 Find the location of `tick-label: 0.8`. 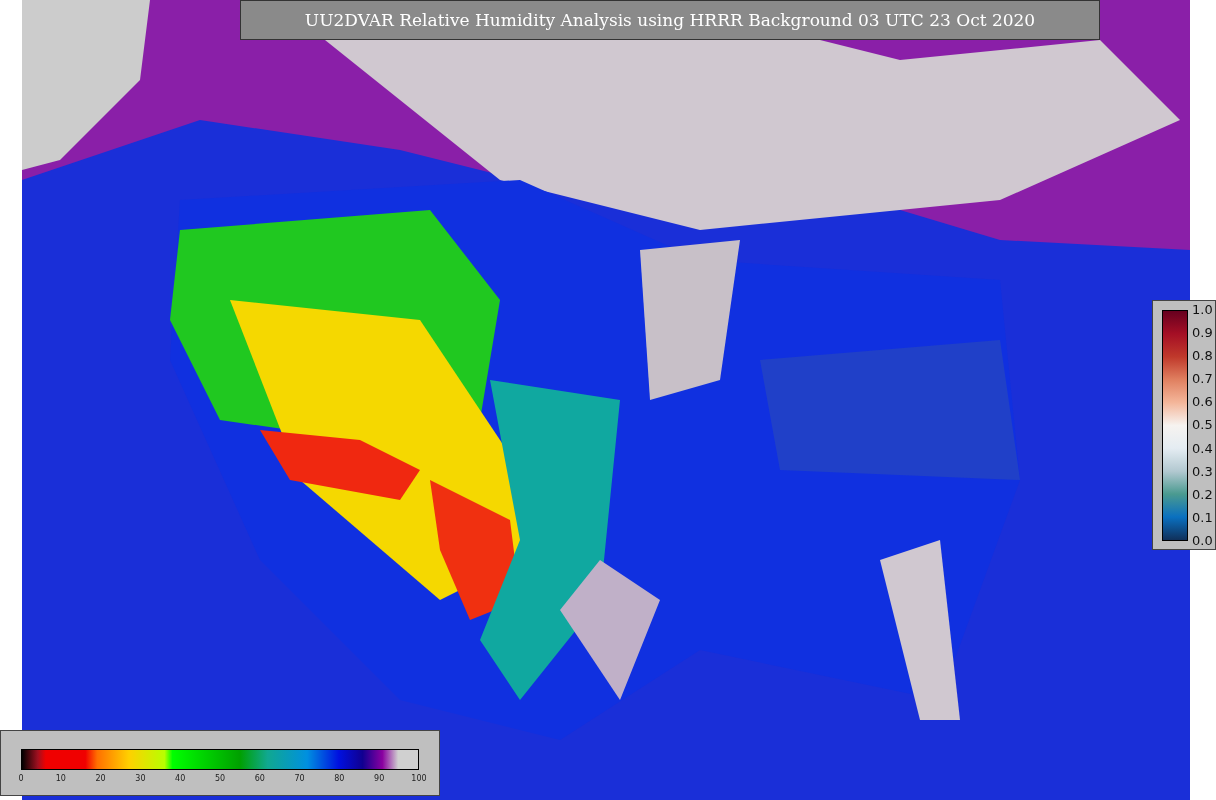

tick-label: 0.8 is located at coordinates (1202, 356).